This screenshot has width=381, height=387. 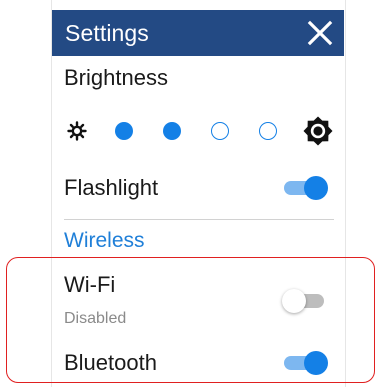 What do you see at coordinates (316, 188) in the screenshot?
I see `flashlight-toggle-knob` at bounding box center [316, 188].